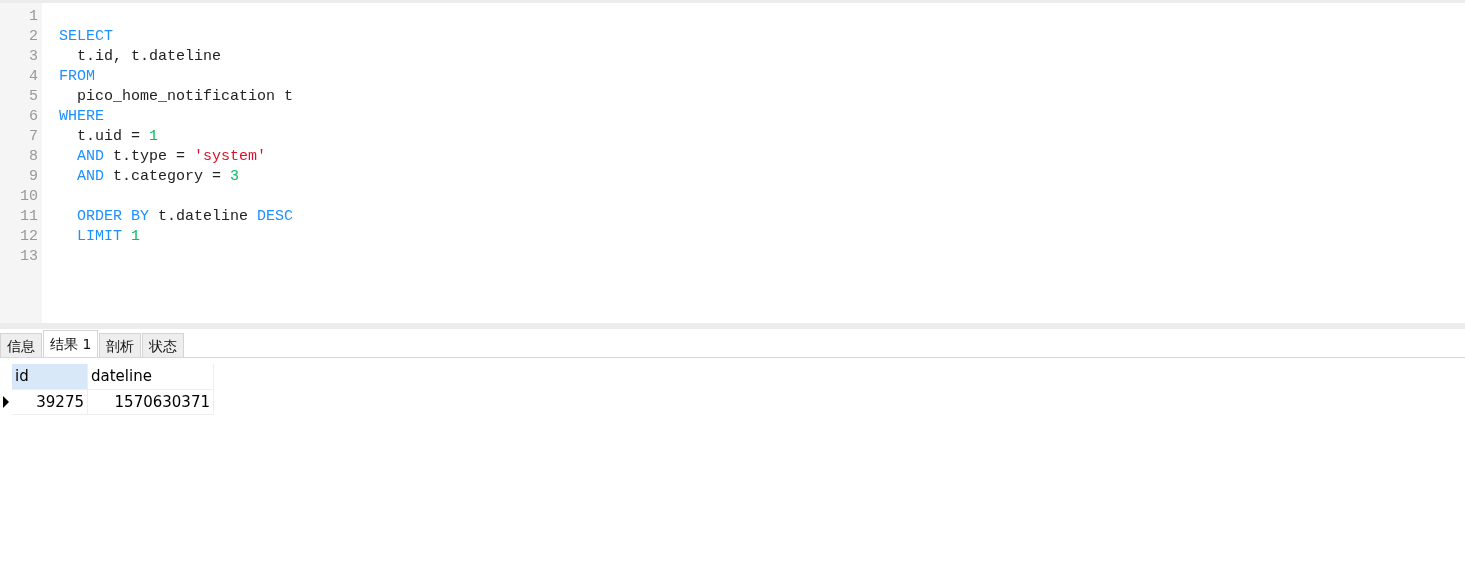 The width and height of the screenshot is (1465, 588). Describe the element at coordinates (203, 217) in the screenshot. I see `code-text: t.dateline` at that location.